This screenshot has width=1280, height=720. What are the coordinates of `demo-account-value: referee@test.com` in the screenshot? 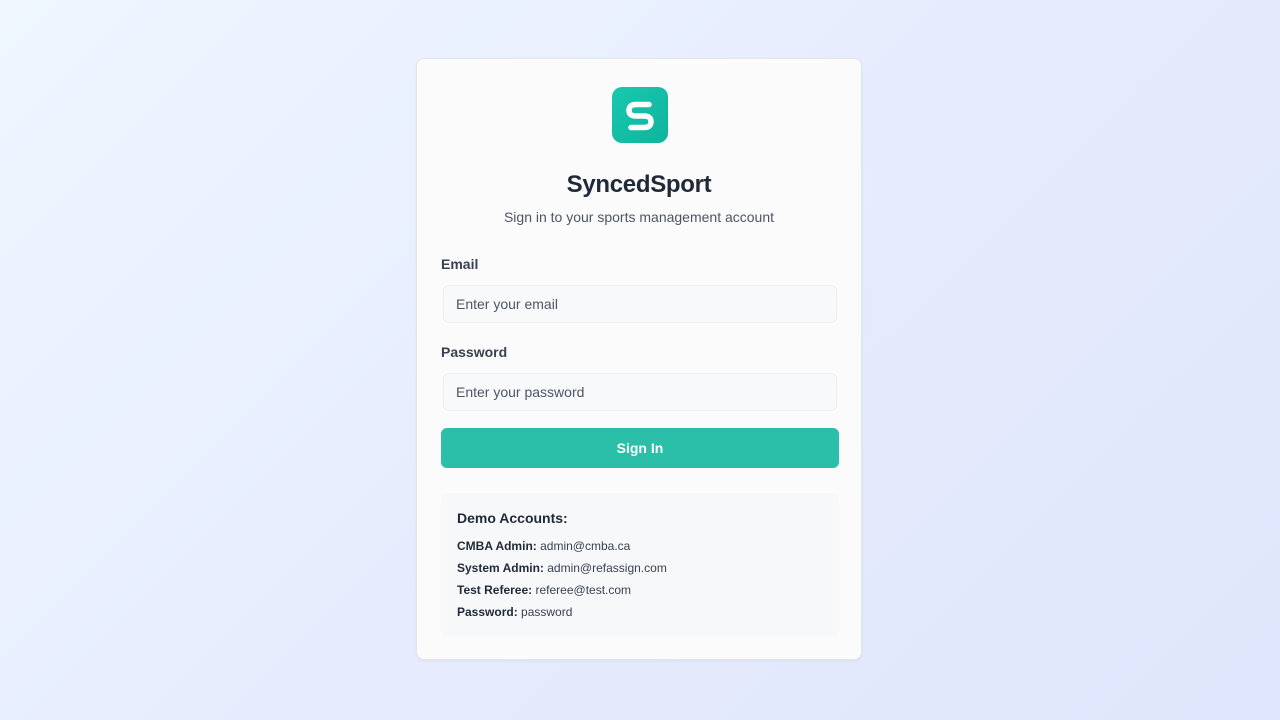 It's located at (583, 590).